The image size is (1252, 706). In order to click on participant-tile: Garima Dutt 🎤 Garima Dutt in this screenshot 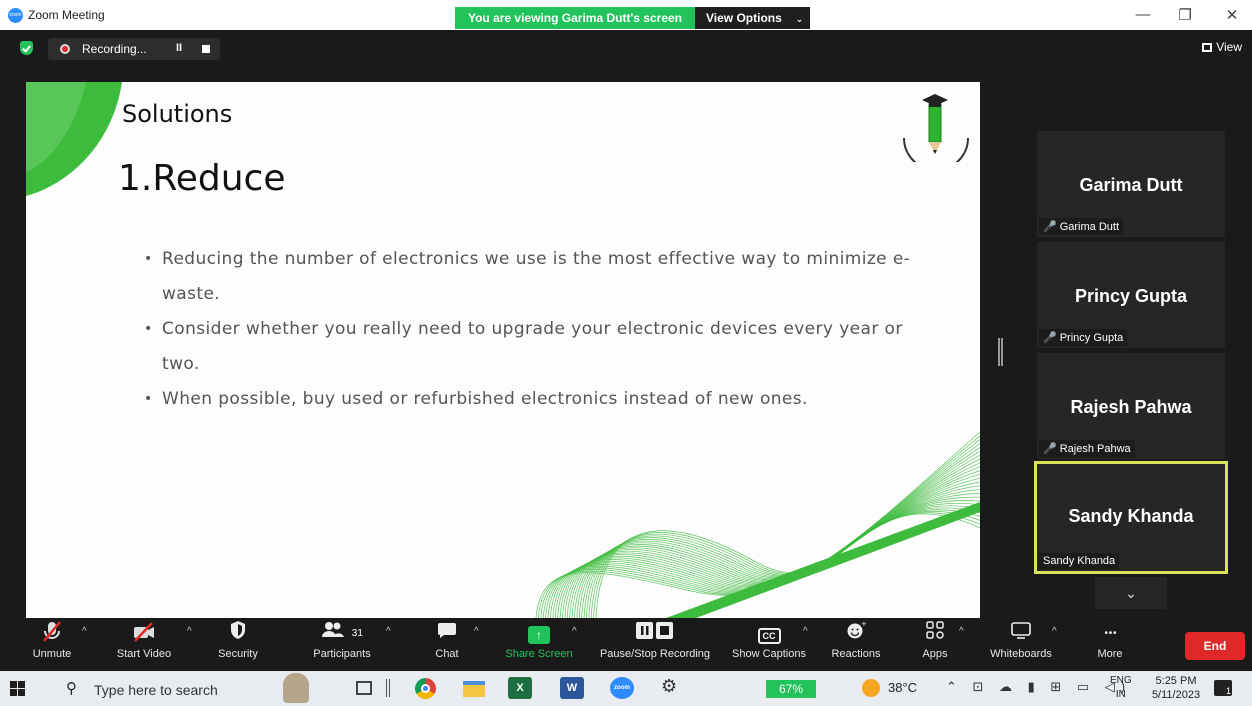, I will do `click(1131, 184)`.